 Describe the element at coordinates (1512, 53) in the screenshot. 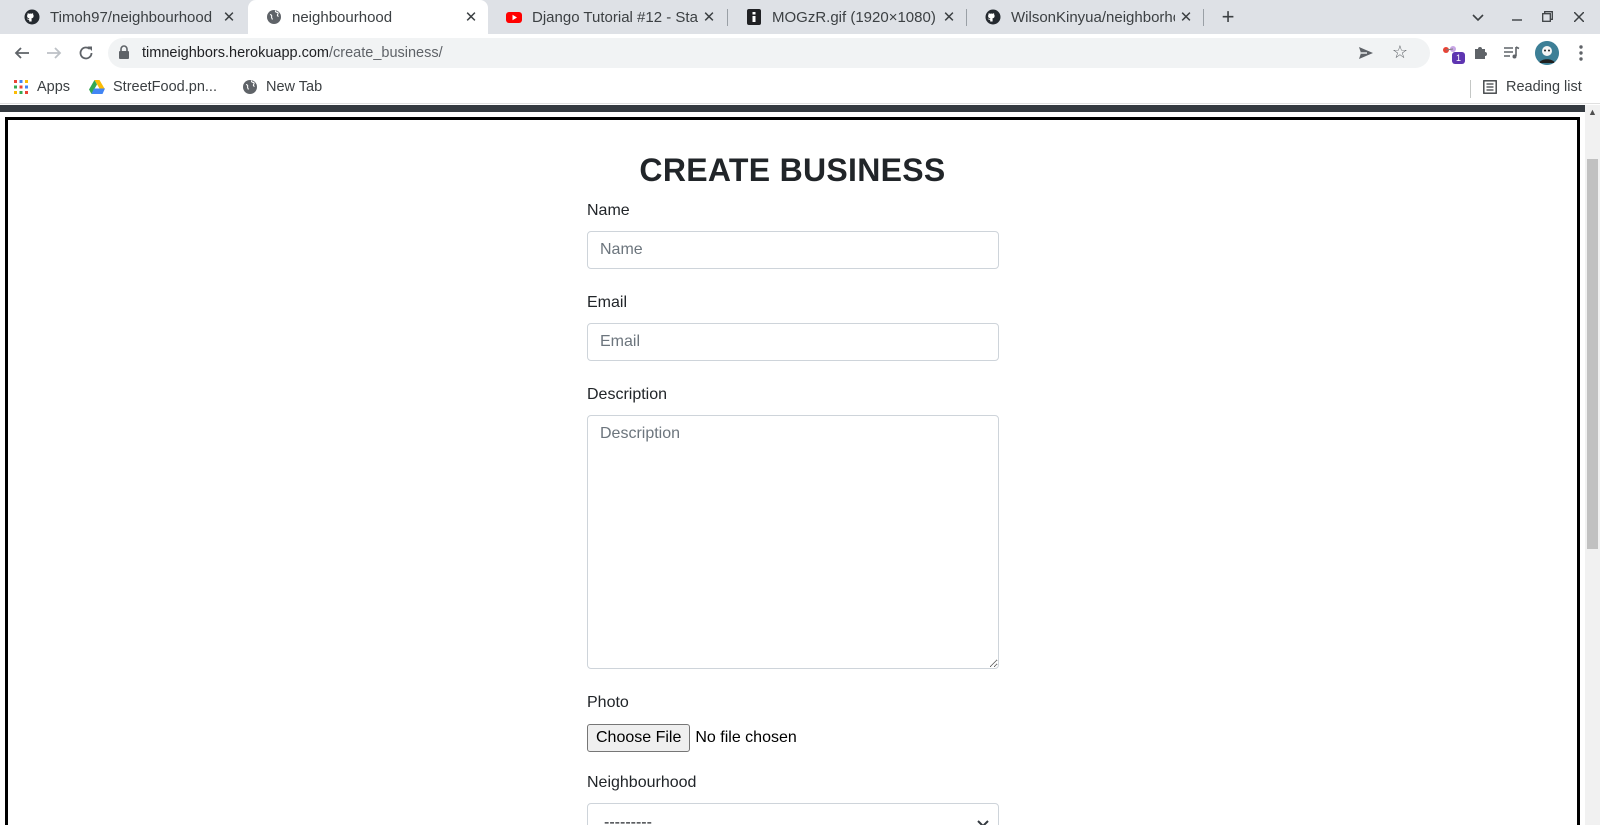

I see `media-control-icon` at that location.